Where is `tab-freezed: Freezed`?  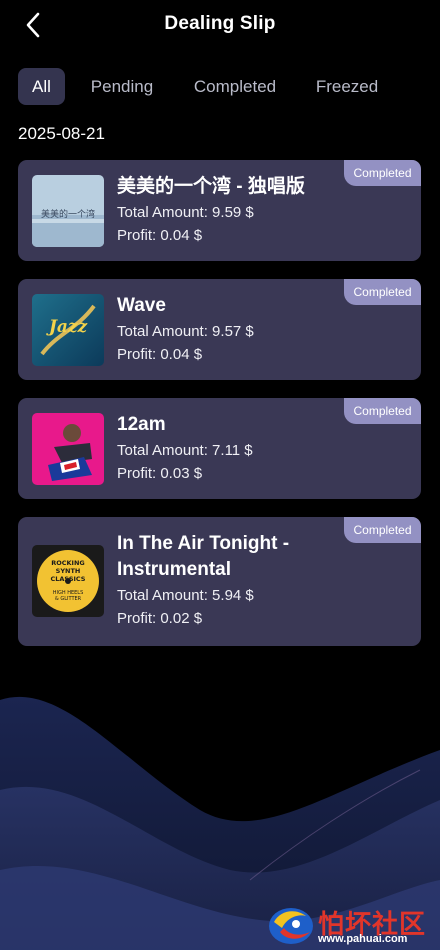 tab-freezed: Freezed is located at coordinates (347, 86).